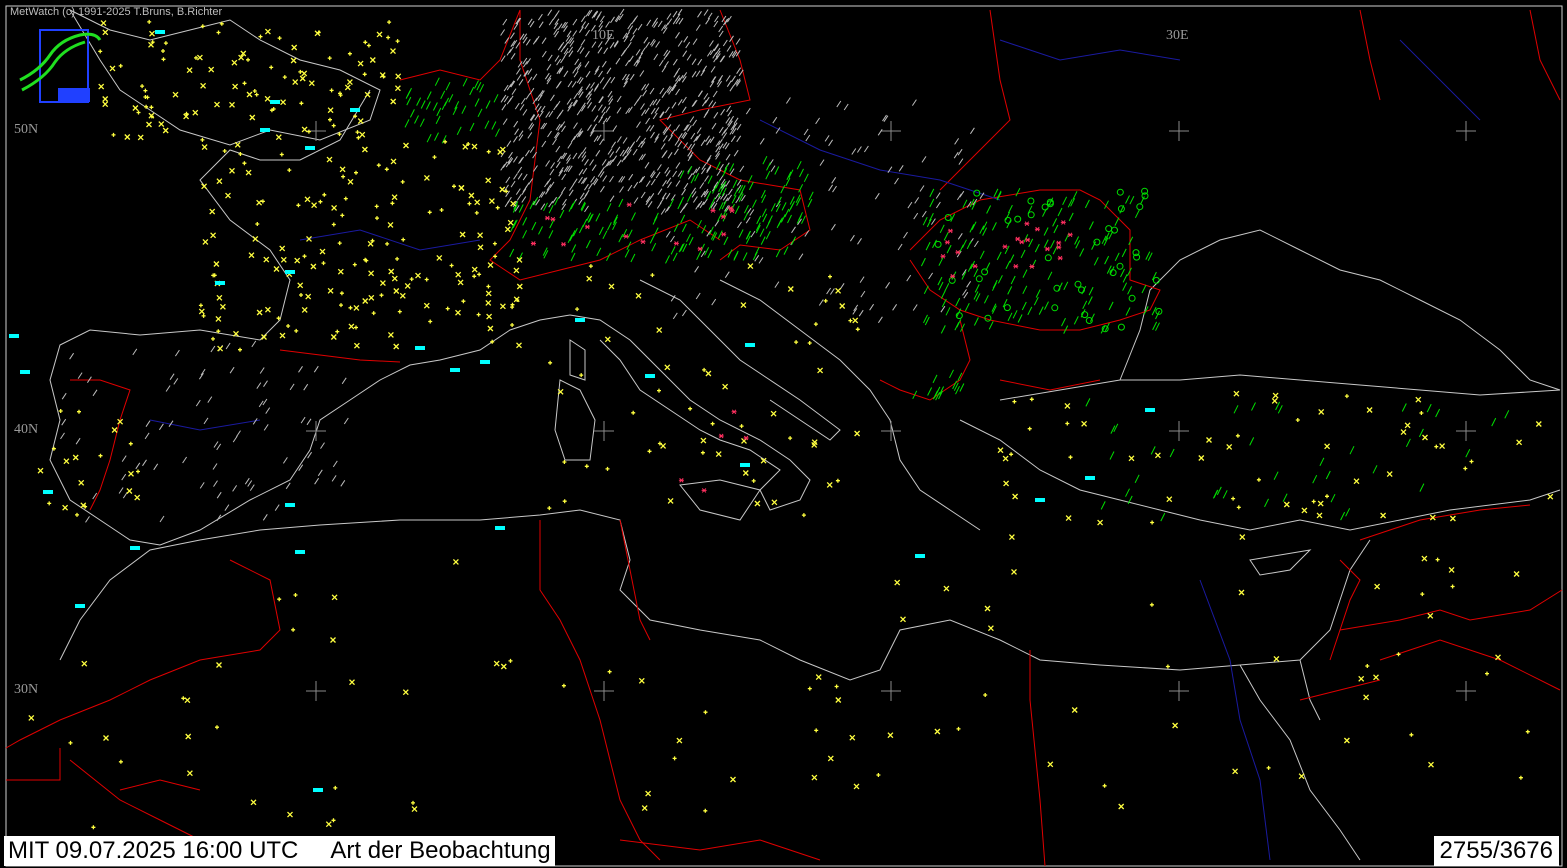 Image resolution: width=1567 pixels, height=868 pixels. I want to click on observation-parameter: Art der Beobachtung, so click(440, 850).